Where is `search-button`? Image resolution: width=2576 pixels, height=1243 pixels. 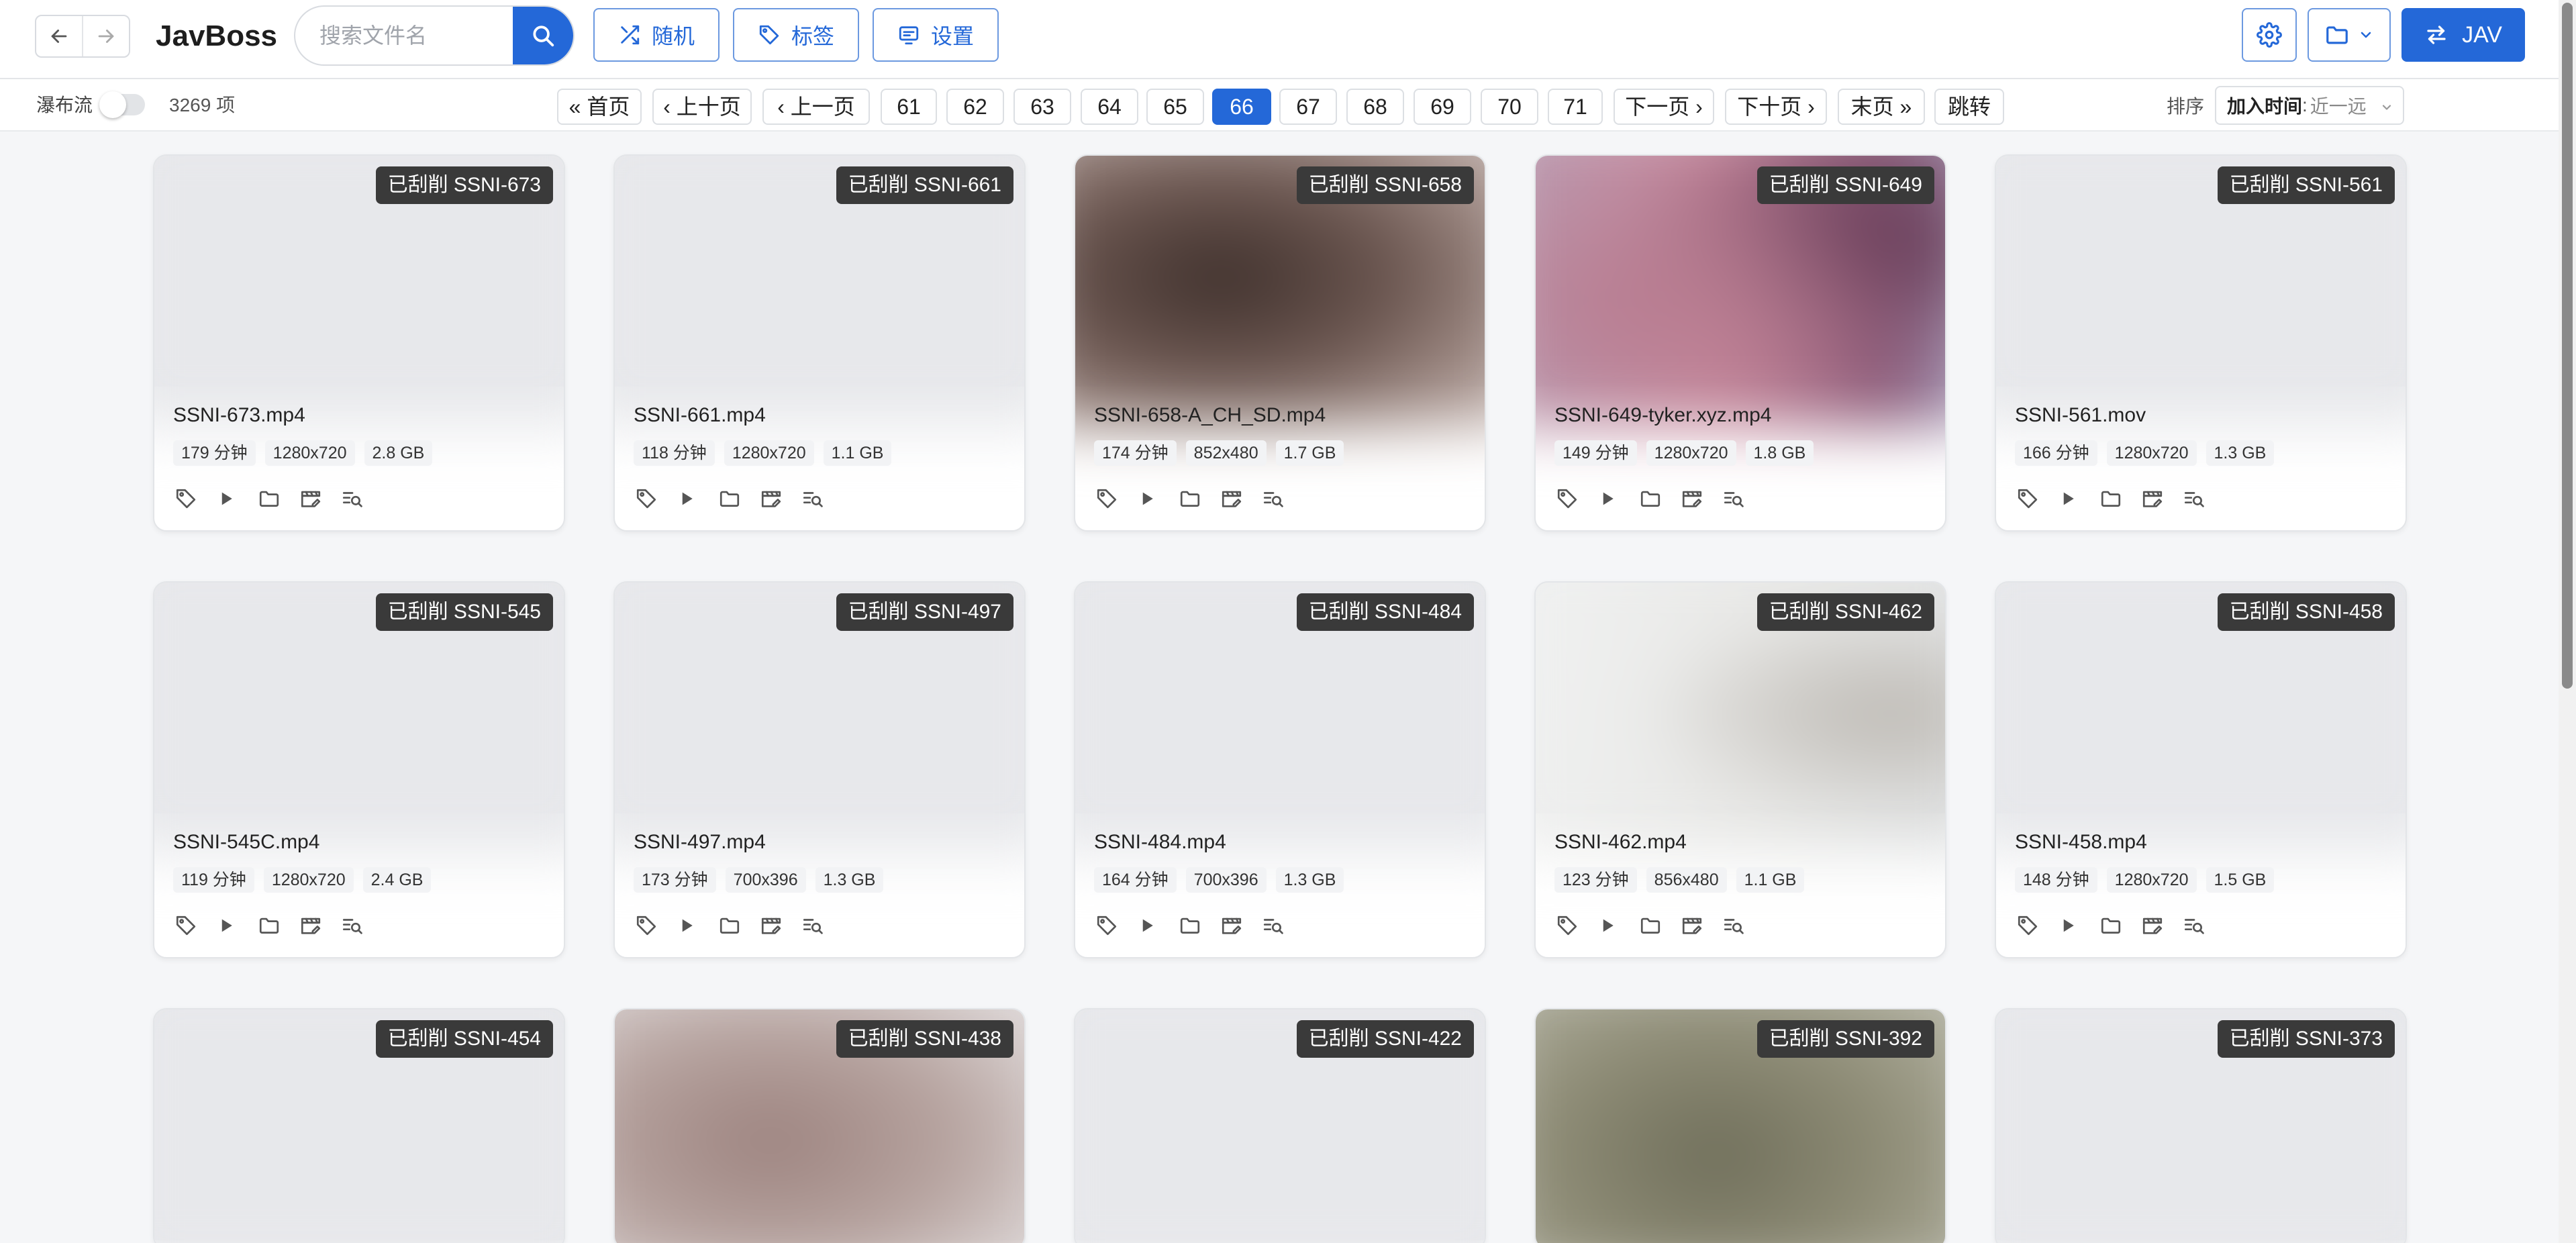
search-button is located at coordinates (543, 36).